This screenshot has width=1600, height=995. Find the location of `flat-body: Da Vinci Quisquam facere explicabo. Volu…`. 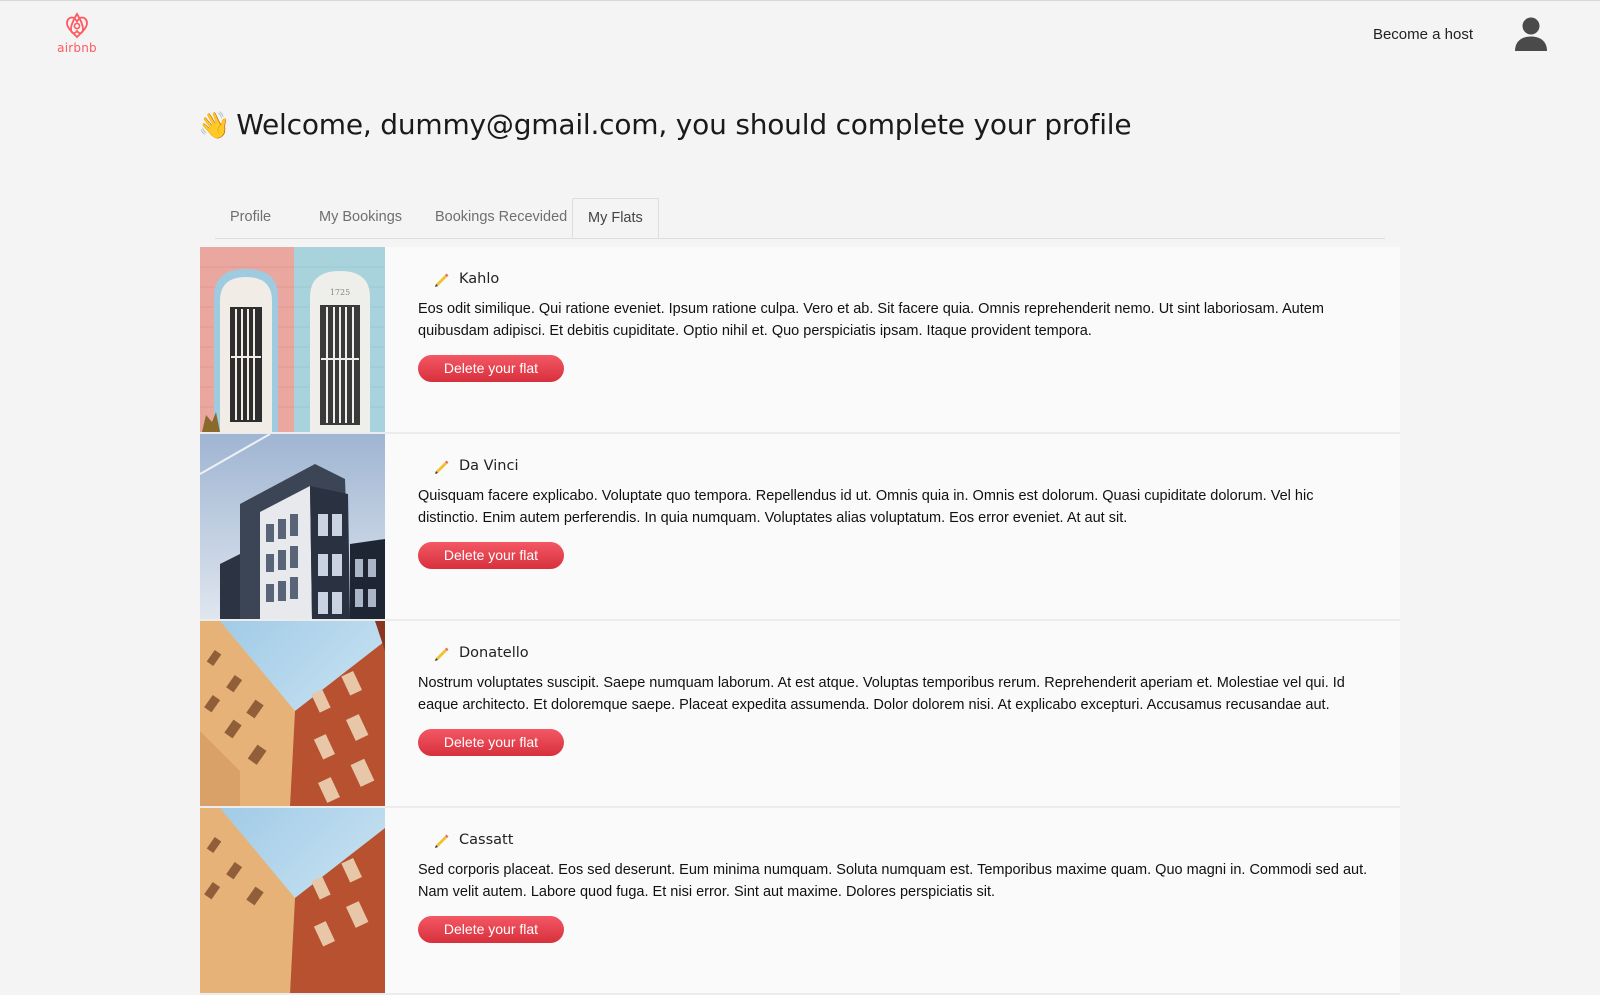

flat-body: Da Vinci Quisquam facere explicabo. Volu… is located at coordinates (893, 512).